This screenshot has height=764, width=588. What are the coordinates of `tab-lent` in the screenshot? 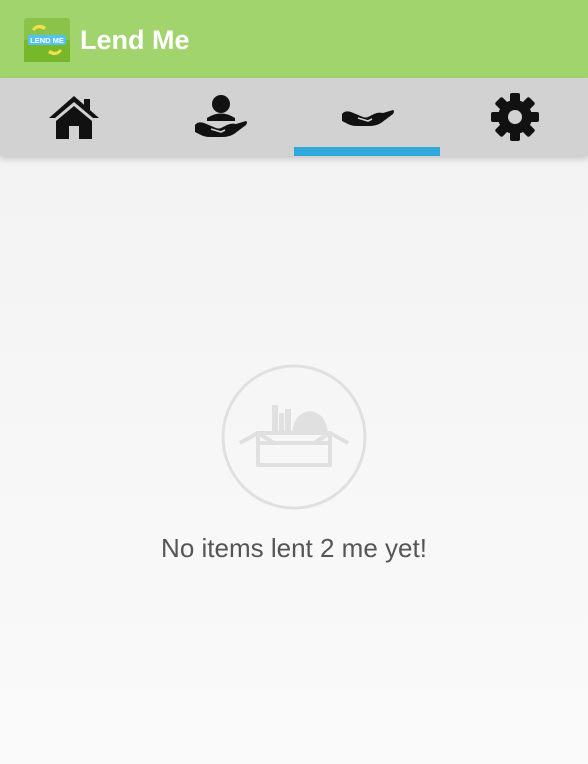 It's located at (220, 117).